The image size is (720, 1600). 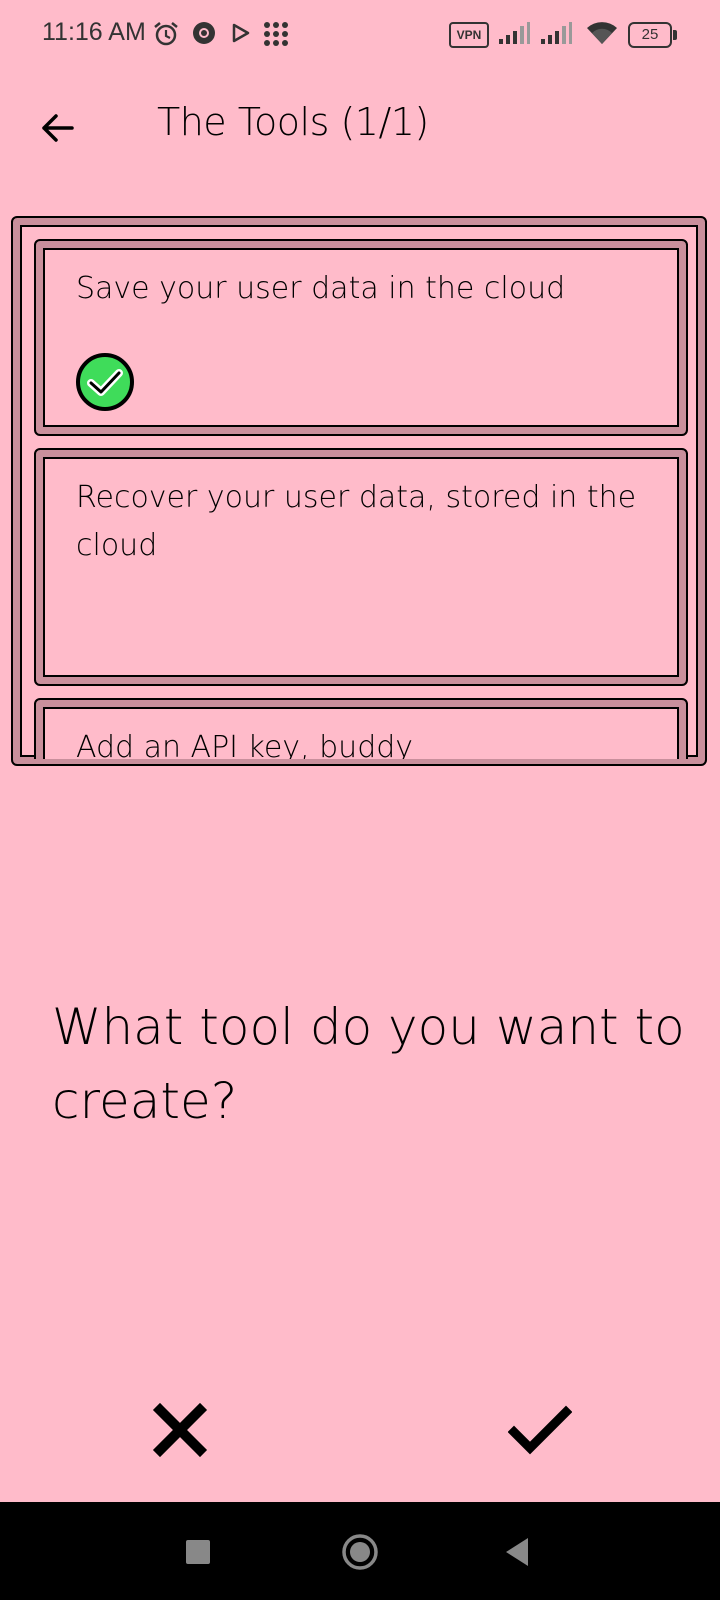 What do you see at coordinates (360, 35) in the screenshot?
I see `status-bar: 11:16 AM VPN 25` at bounding box center [360, 35].